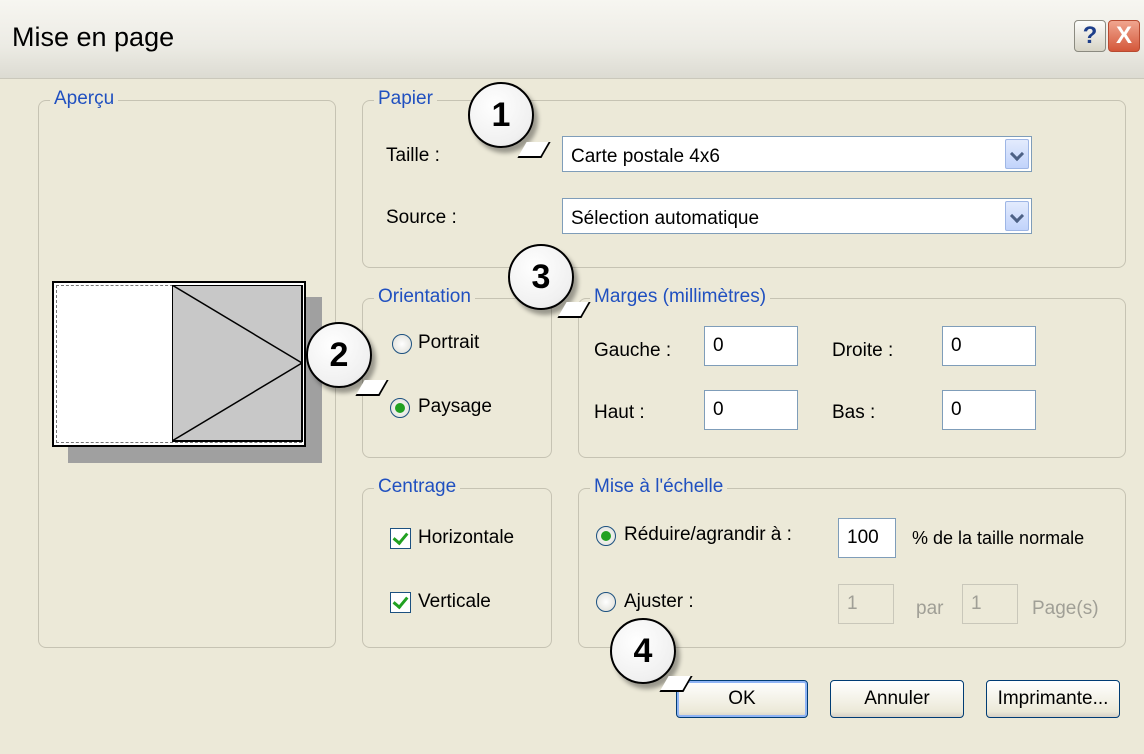 The height and width of the screenshot is (754, 1144). Describe the element at coordinates (501, 115) in the screenshot. I see `callout-1: 1` at that location.